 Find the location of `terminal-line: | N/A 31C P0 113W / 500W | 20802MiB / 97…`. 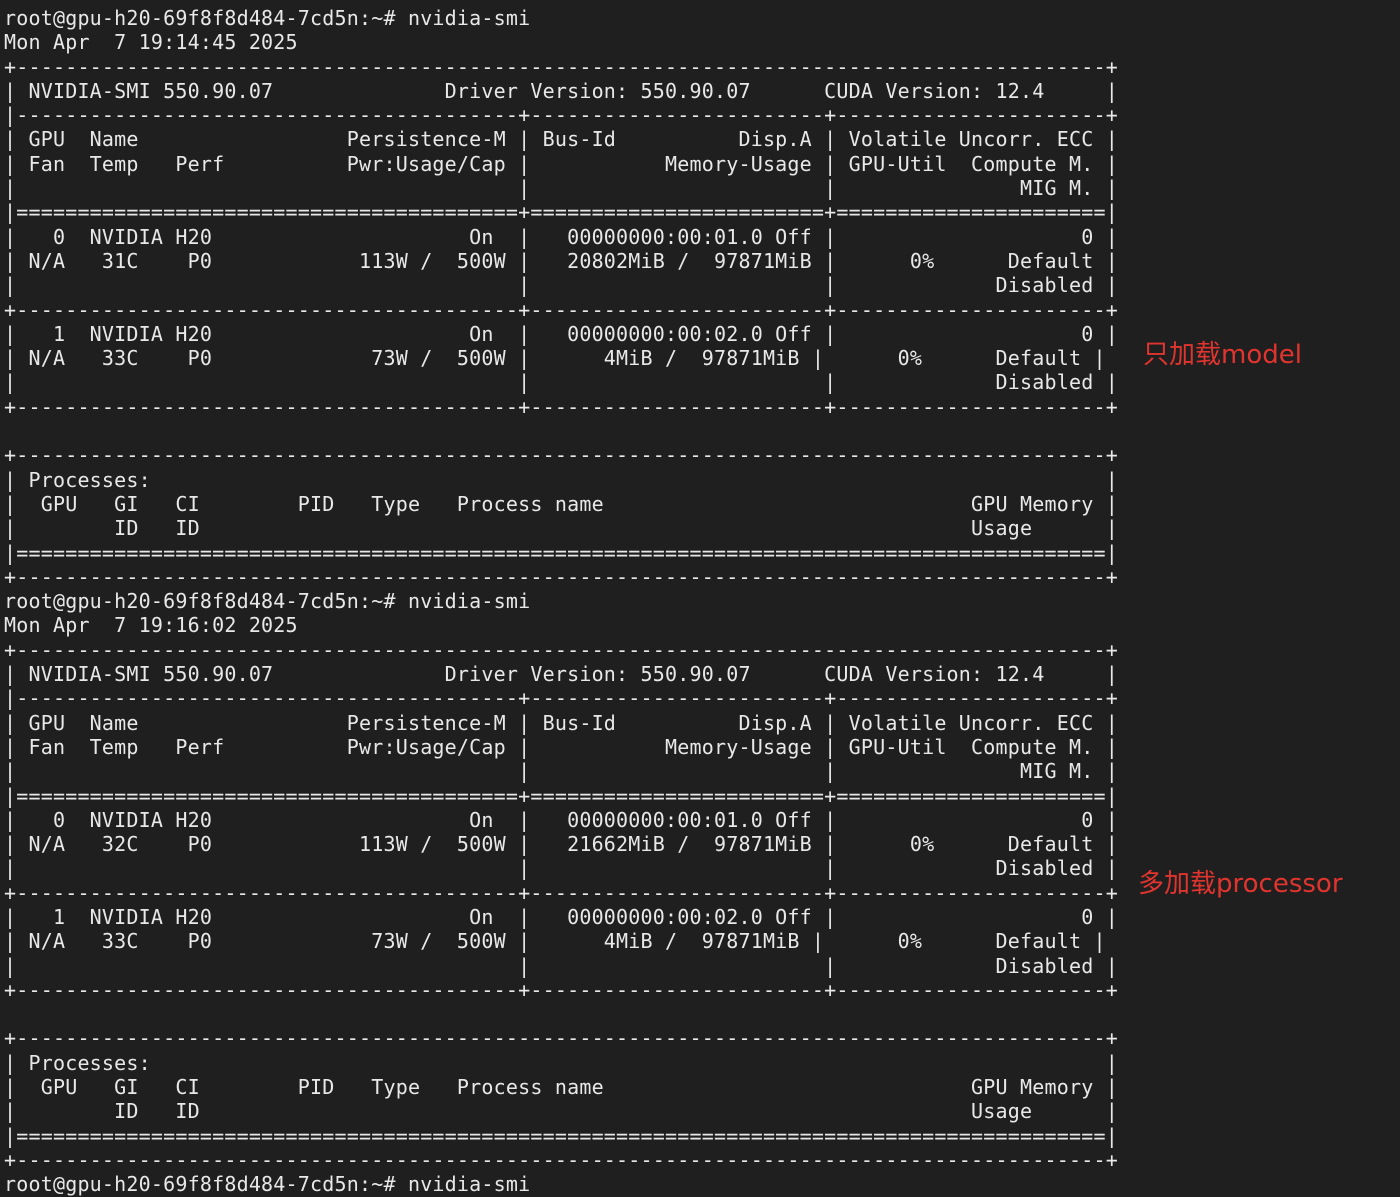

terminal-line: | N/A 31C P0 113W / 500W | 20802MiB / 97… is located at coordinates (561, 260).